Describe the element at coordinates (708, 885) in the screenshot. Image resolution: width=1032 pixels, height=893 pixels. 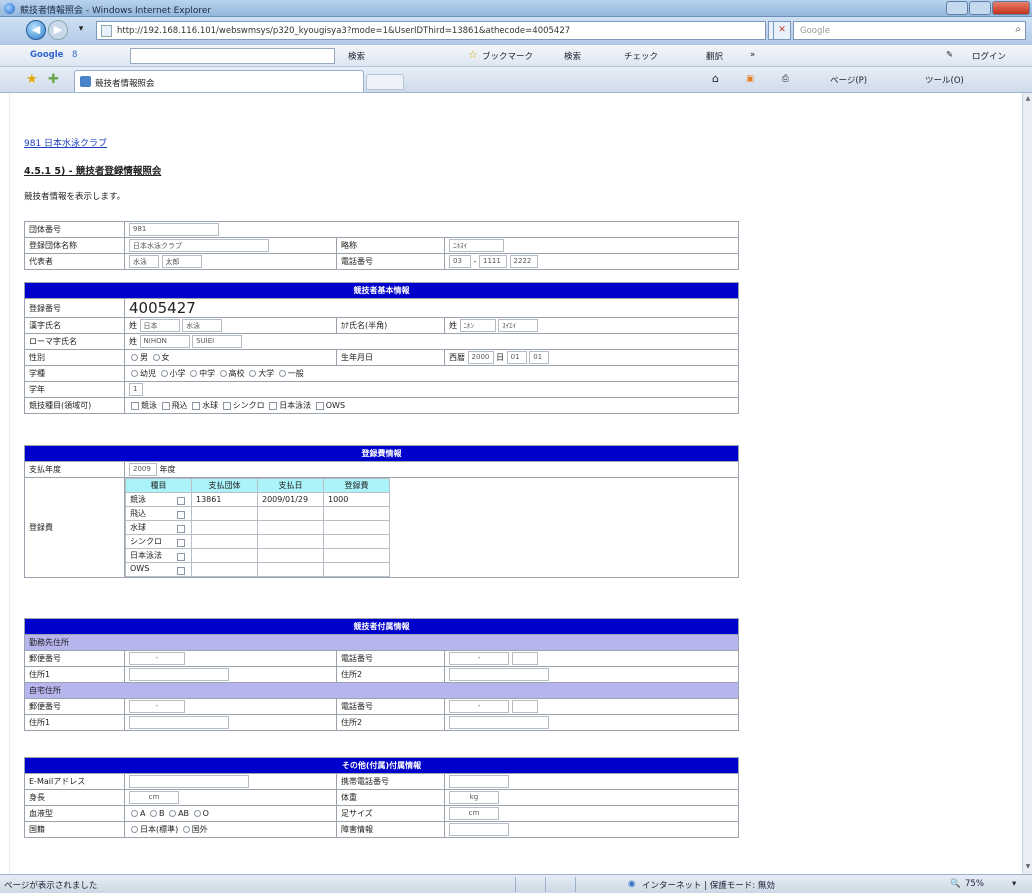
I see `security-zone: インターネット | 保護モード: 無効` at that location.